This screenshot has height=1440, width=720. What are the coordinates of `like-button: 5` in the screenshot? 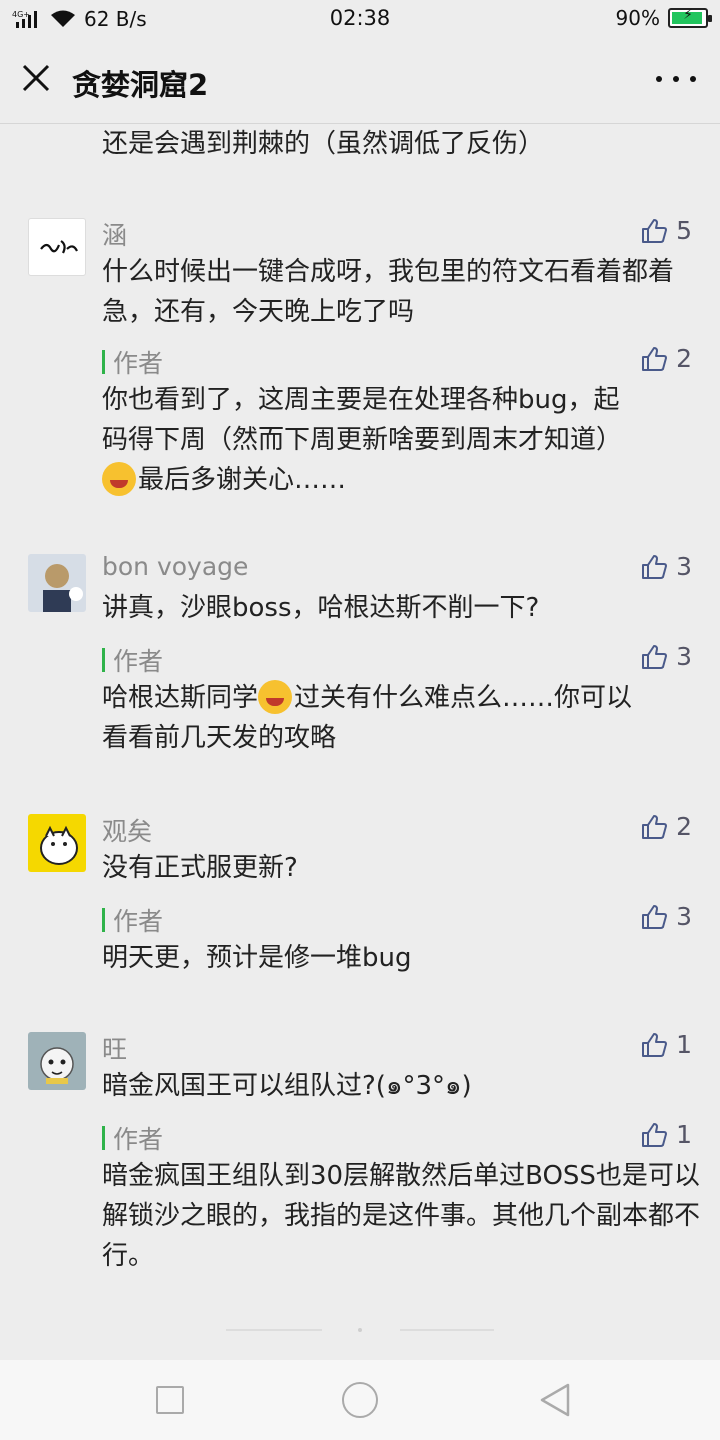 It's located at (666, 230).